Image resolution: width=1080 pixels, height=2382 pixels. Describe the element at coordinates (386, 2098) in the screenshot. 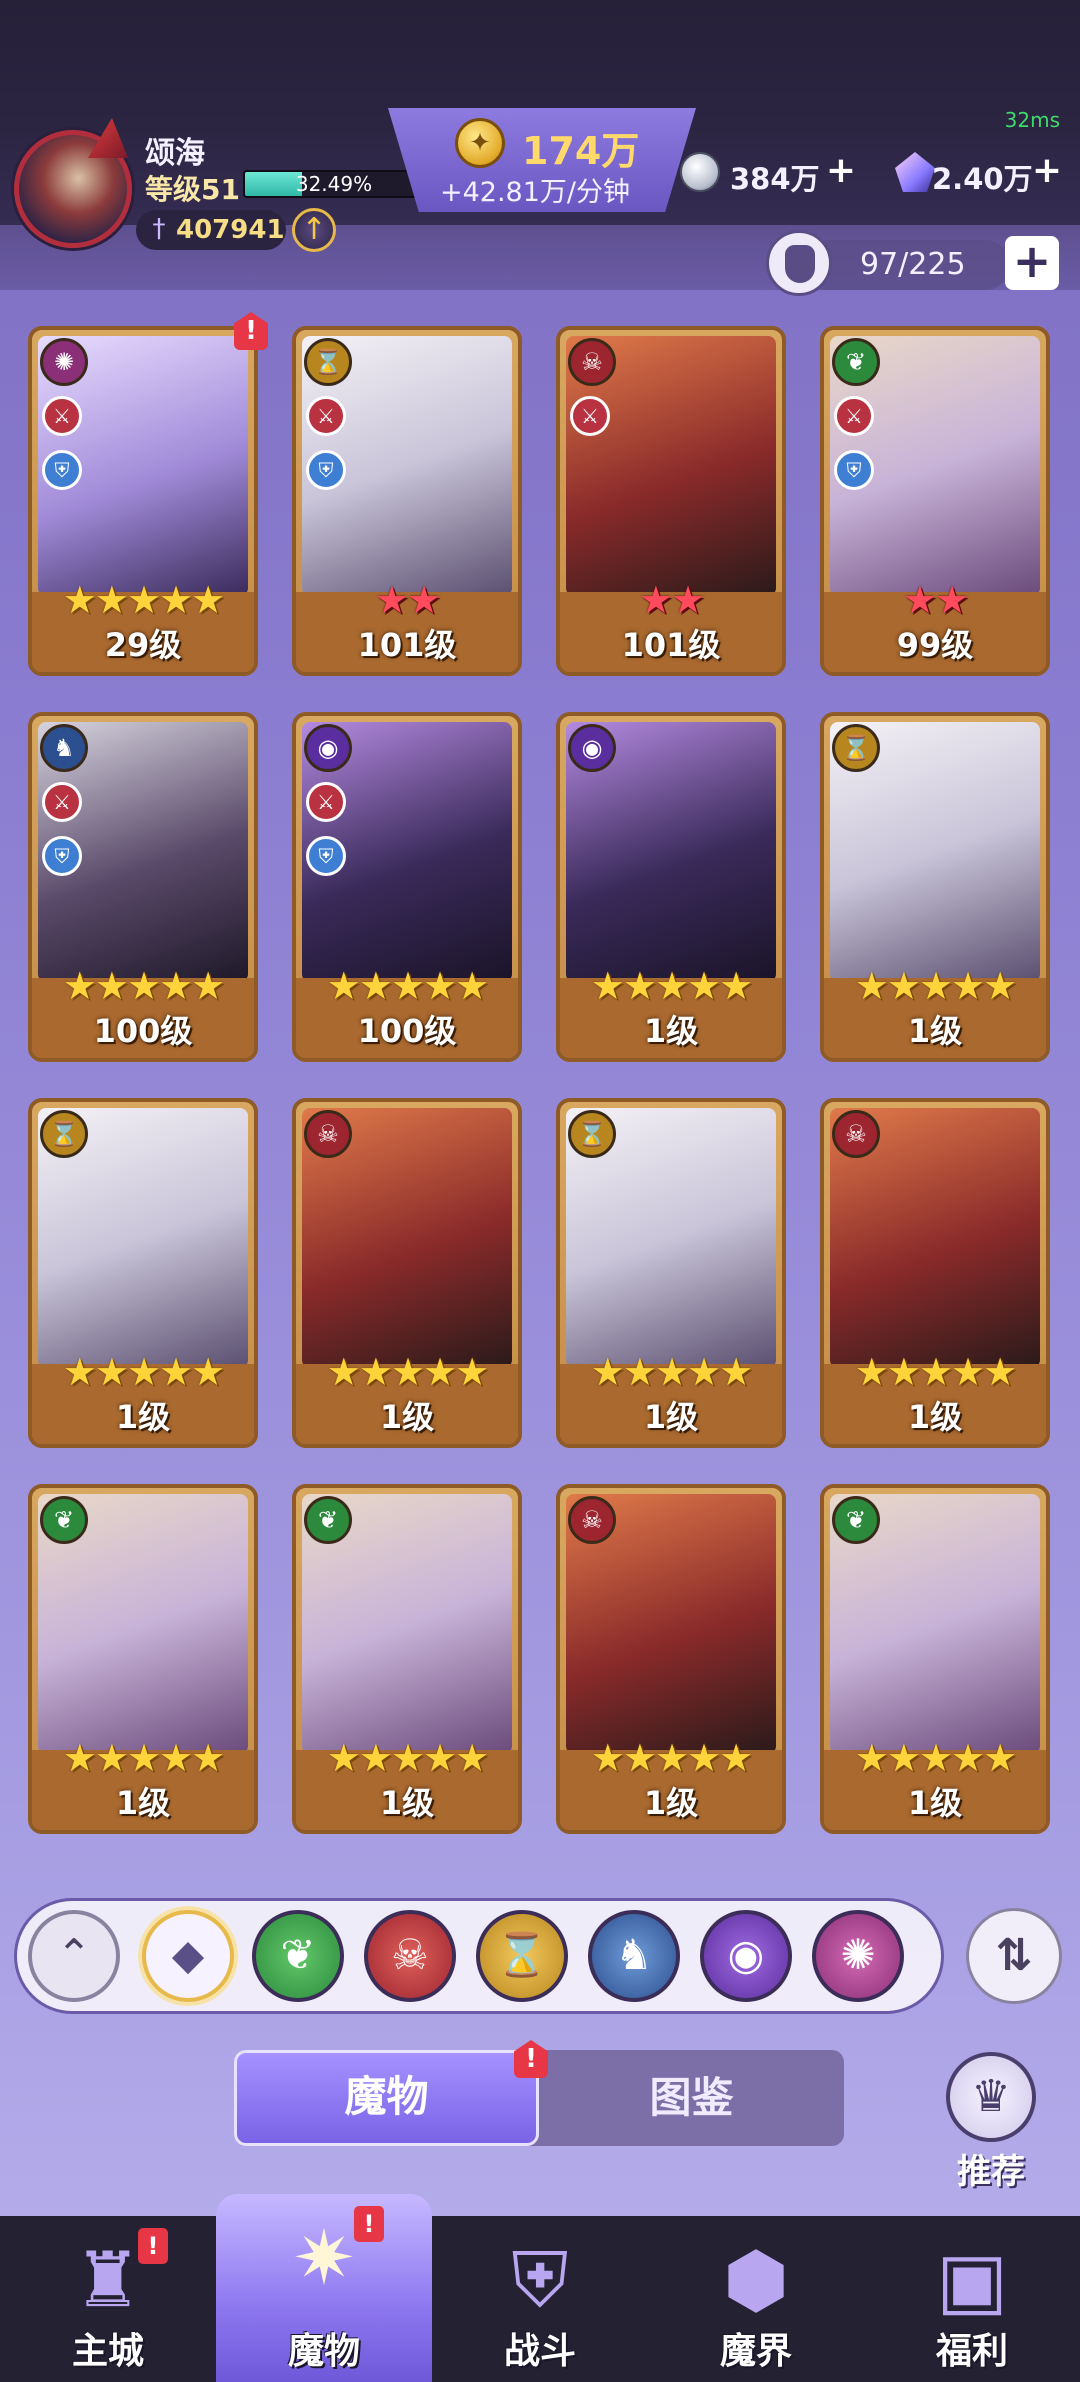

I see `tab-monsters: 魔物` at that location.